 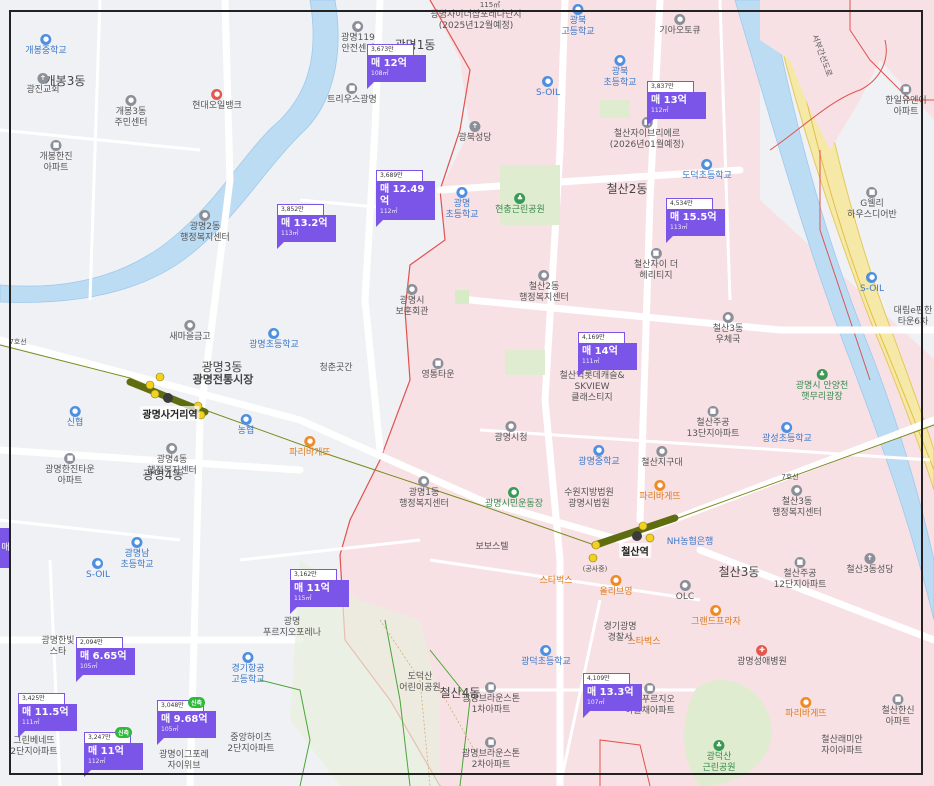 What do you see at coordinates (762, 656) in the screenshot?
I see `place-gm-hospital: ✚ 광명성애병원` at bounding box center [762, 656].